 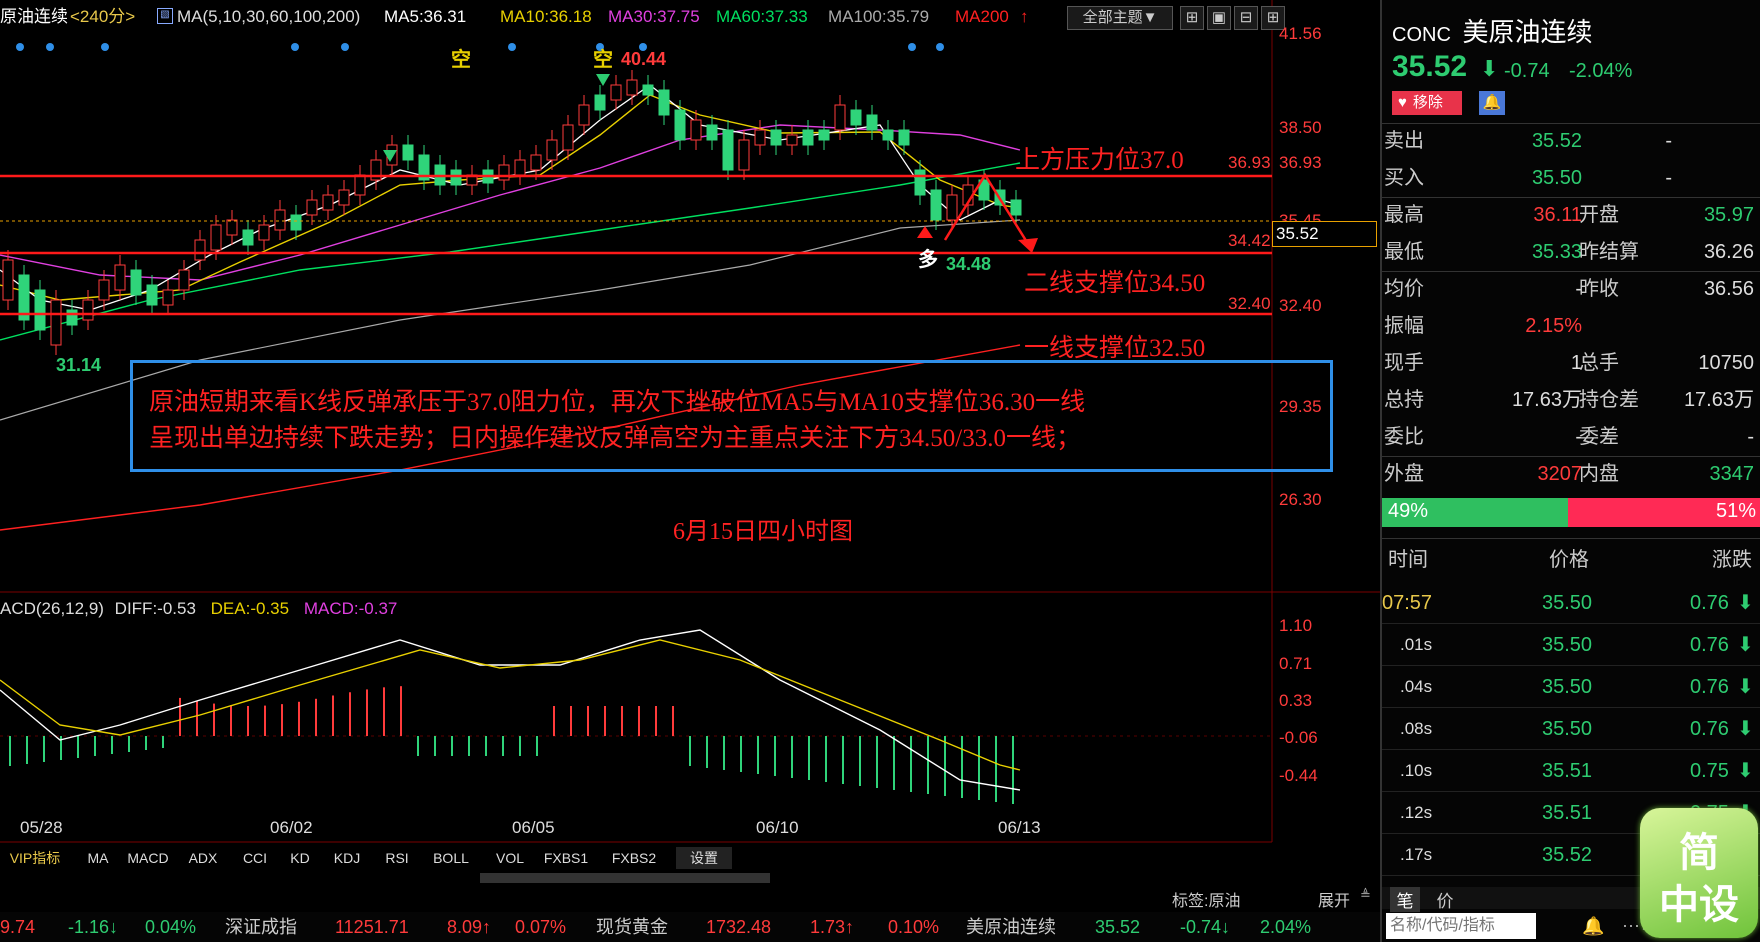 What do you see at coordinates (1571, 400) in the screenshot?
I see `stat-row: 总持 17.63万 持仓差 17.63万` at bounding box center [1571, 400].